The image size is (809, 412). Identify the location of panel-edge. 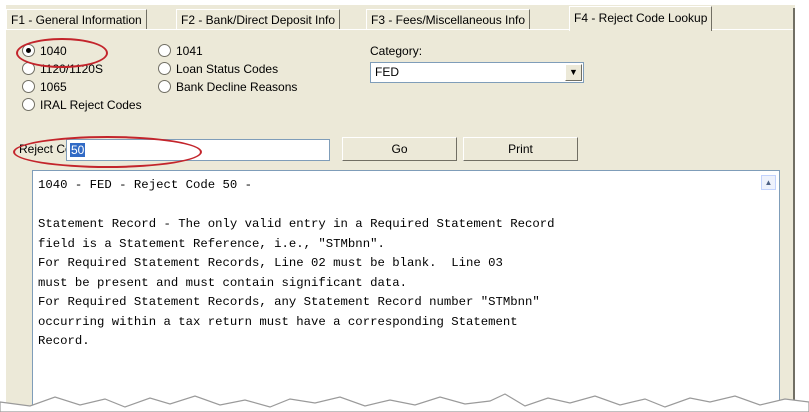
(794, 205).